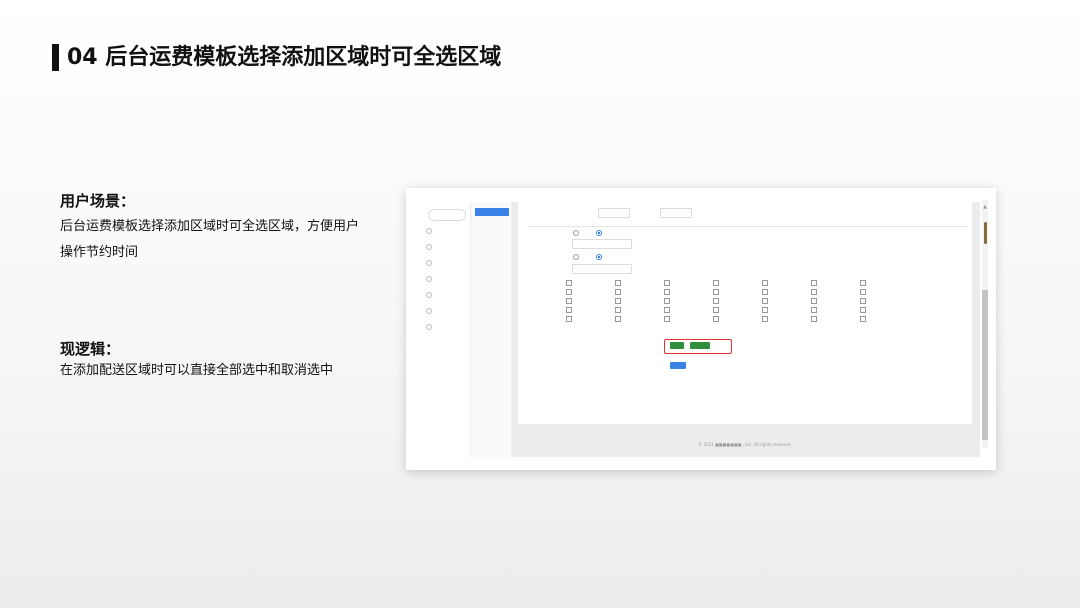 This screenshot has width=1080, height=608. Describe the element at coordinates (676, 213) in the screenshot. I see `field-b-input` at that location.